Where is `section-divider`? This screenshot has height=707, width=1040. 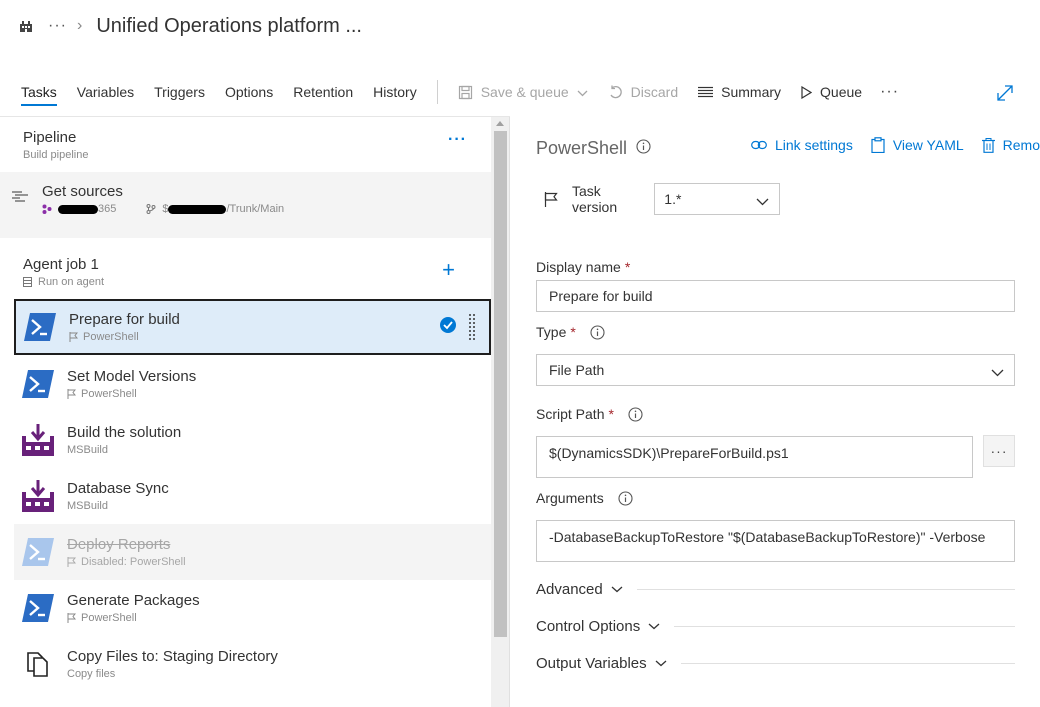 section-divider is located at coordinates (844, 626).